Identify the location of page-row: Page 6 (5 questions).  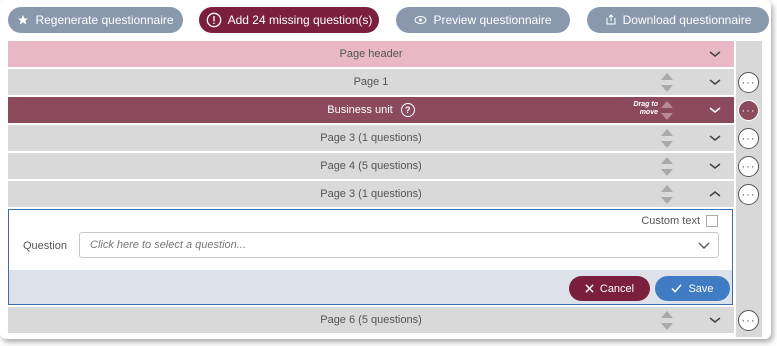
(371, 320).